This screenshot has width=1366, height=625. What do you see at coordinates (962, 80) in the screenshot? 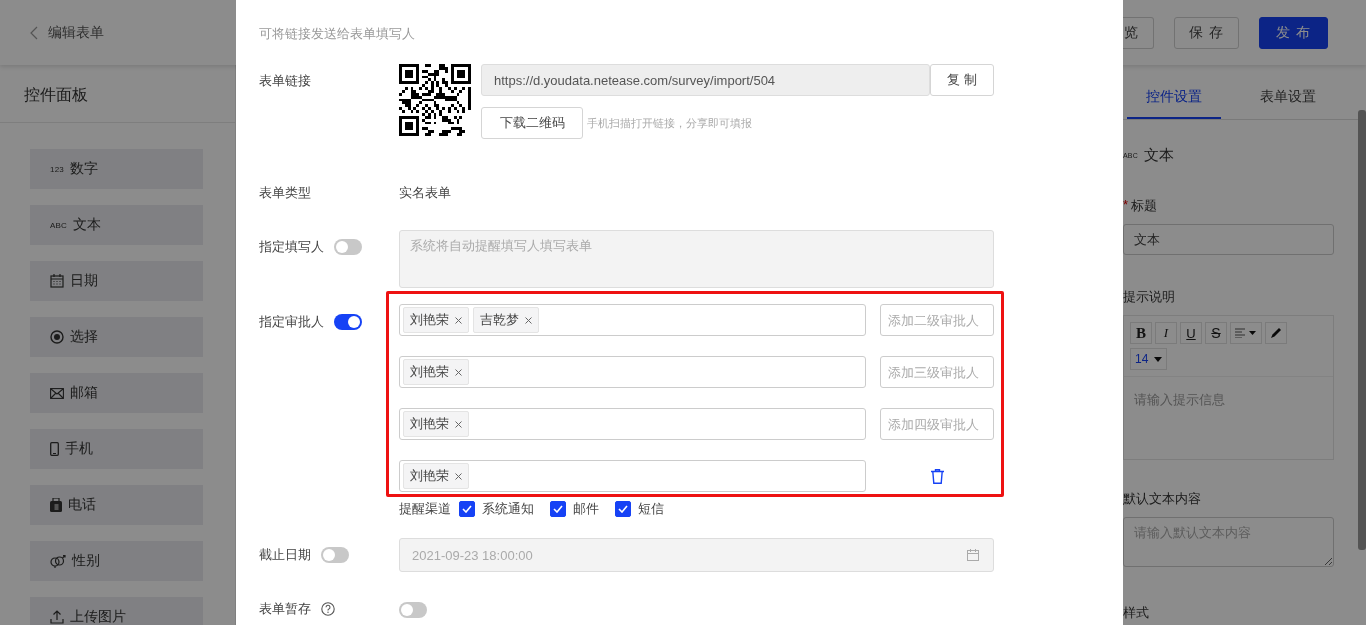
I see `copy-button: 复 制` at bounding box center [962, 80].